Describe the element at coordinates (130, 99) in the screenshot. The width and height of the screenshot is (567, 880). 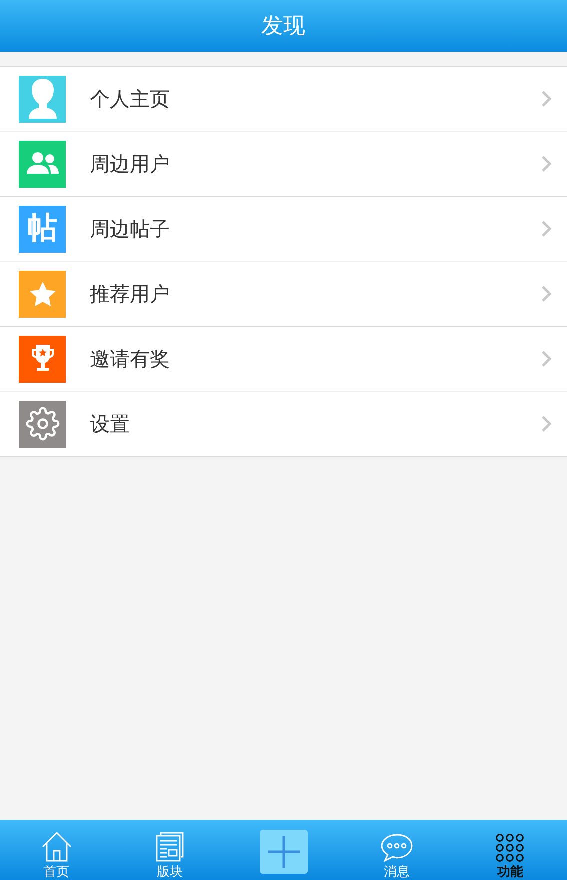
I see `menu-label: 个人主页` at that location.